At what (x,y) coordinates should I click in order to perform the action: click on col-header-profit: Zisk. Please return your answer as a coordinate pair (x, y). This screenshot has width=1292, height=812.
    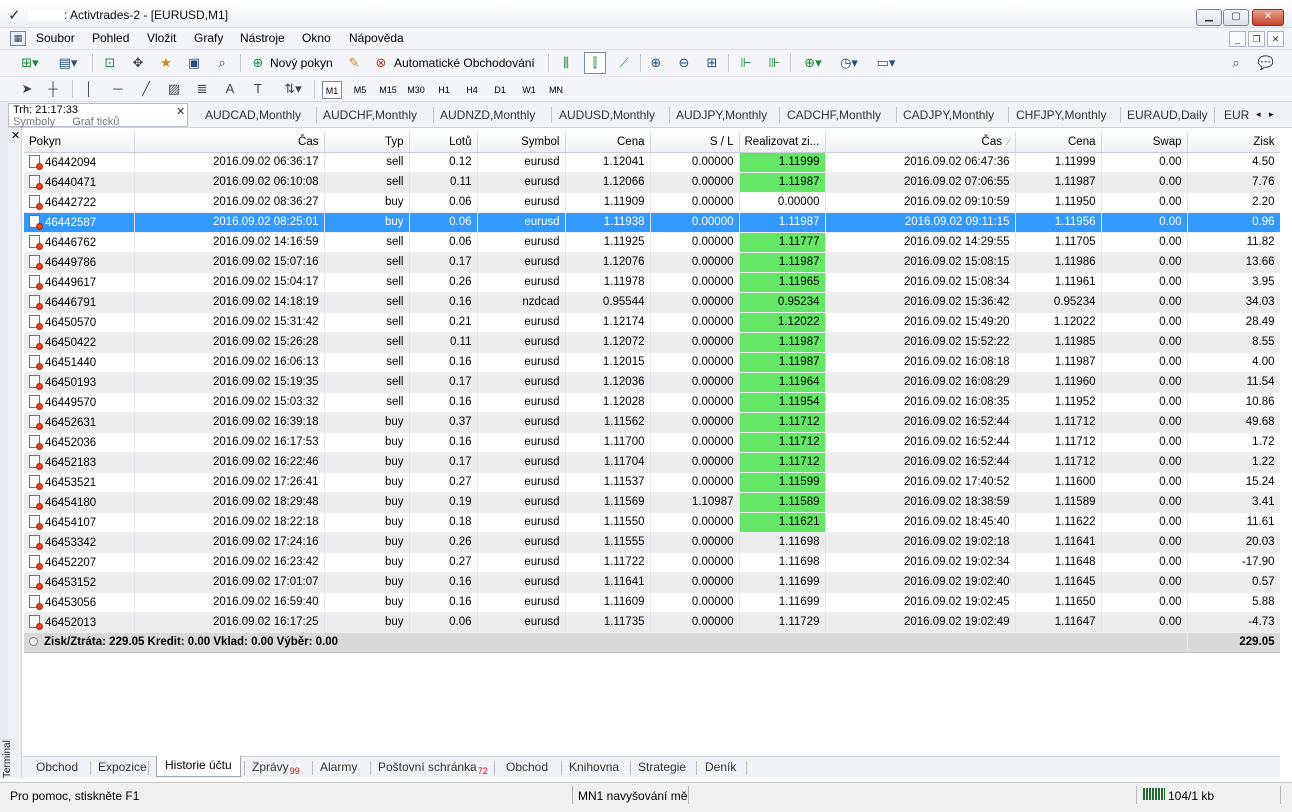
    Looking at the image, I should click on (1233, 142).